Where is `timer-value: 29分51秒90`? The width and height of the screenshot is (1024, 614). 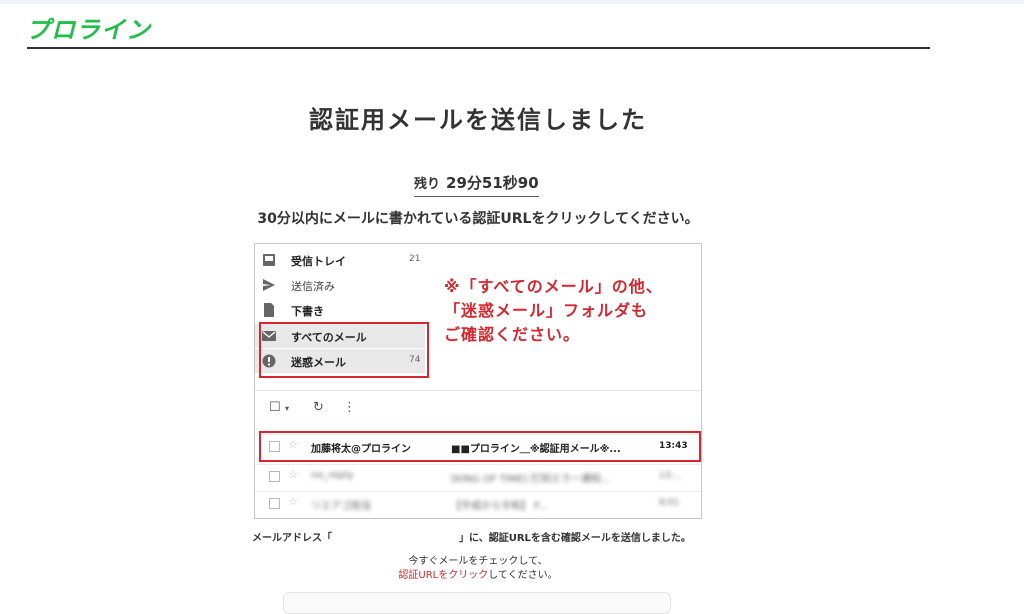 timer-value: 29分51秒90 is located at coordinates (492, 183).